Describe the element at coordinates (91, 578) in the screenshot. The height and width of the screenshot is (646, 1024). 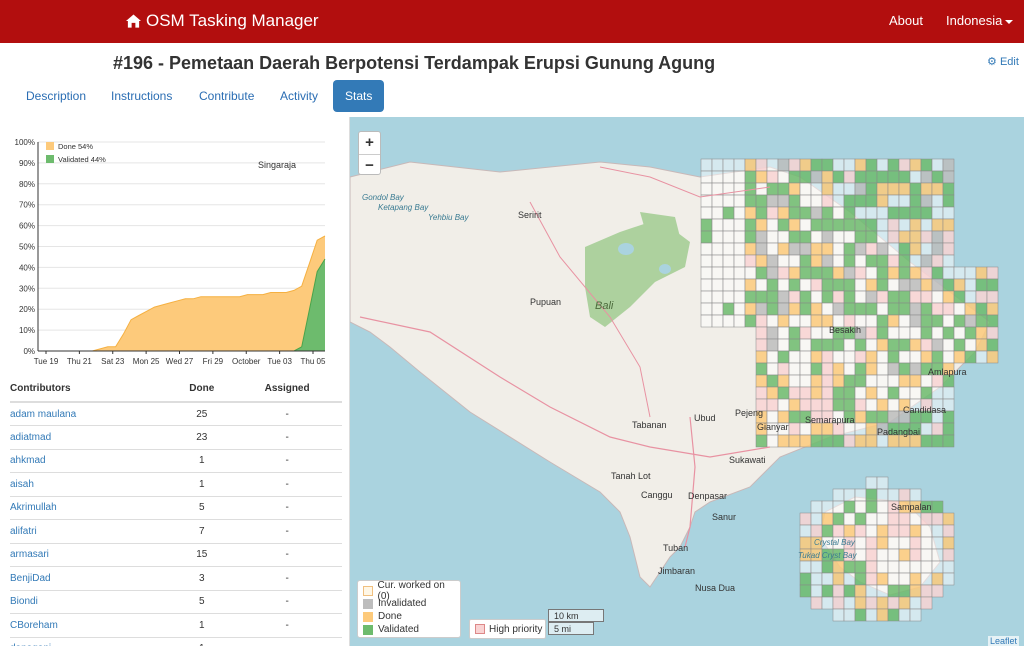
I see `contributor-name: BenjiDad` at that location.